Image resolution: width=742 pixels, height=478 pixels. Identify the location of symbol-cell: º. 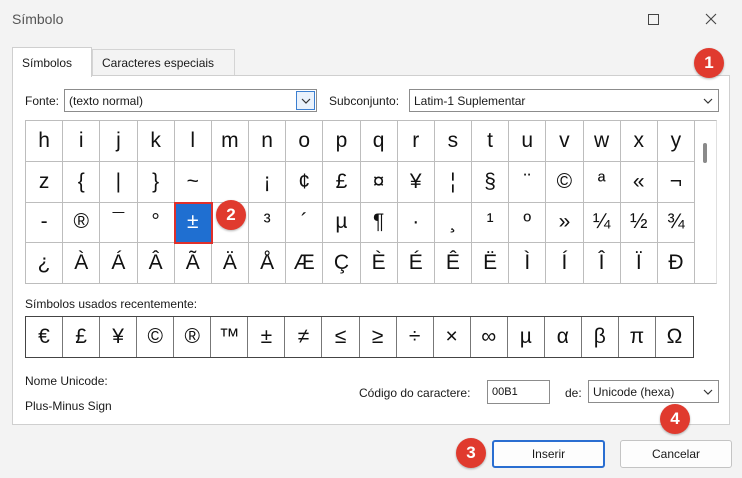
(528, 223).